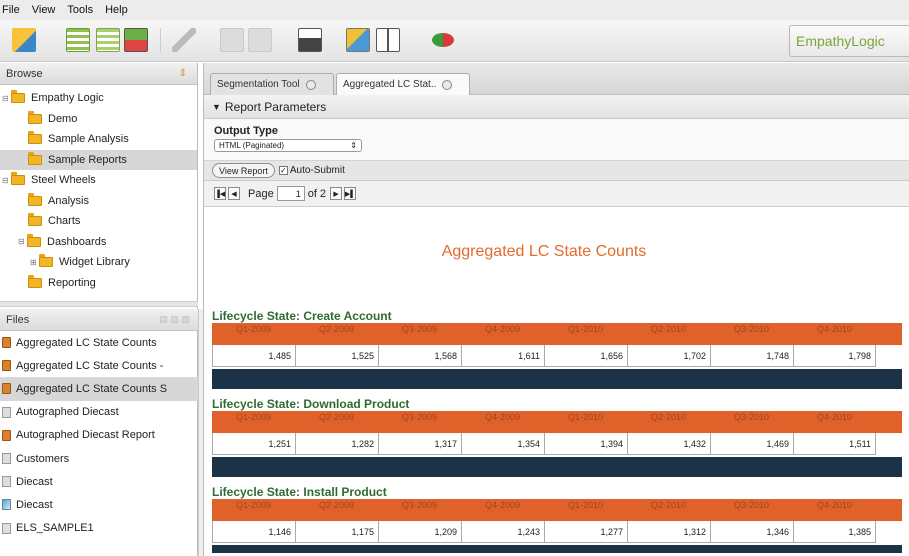  I want to click on value-cell: 1,656, so click(585, 356).